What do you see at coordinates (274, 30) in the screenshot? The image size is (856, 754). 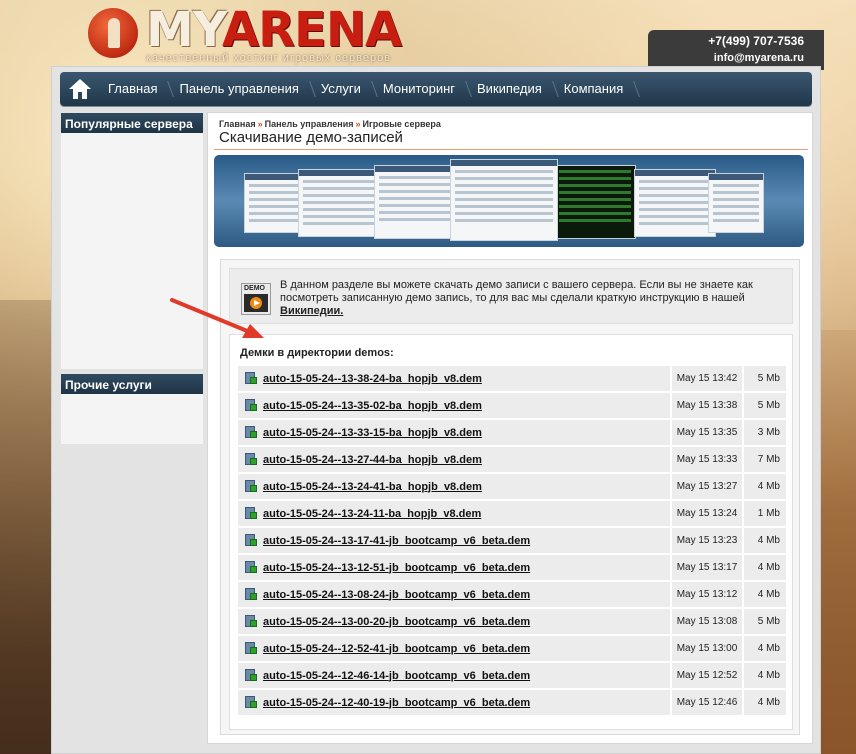 I see `logo-wordmark: MYARENA` at bounding box center [274, 30].